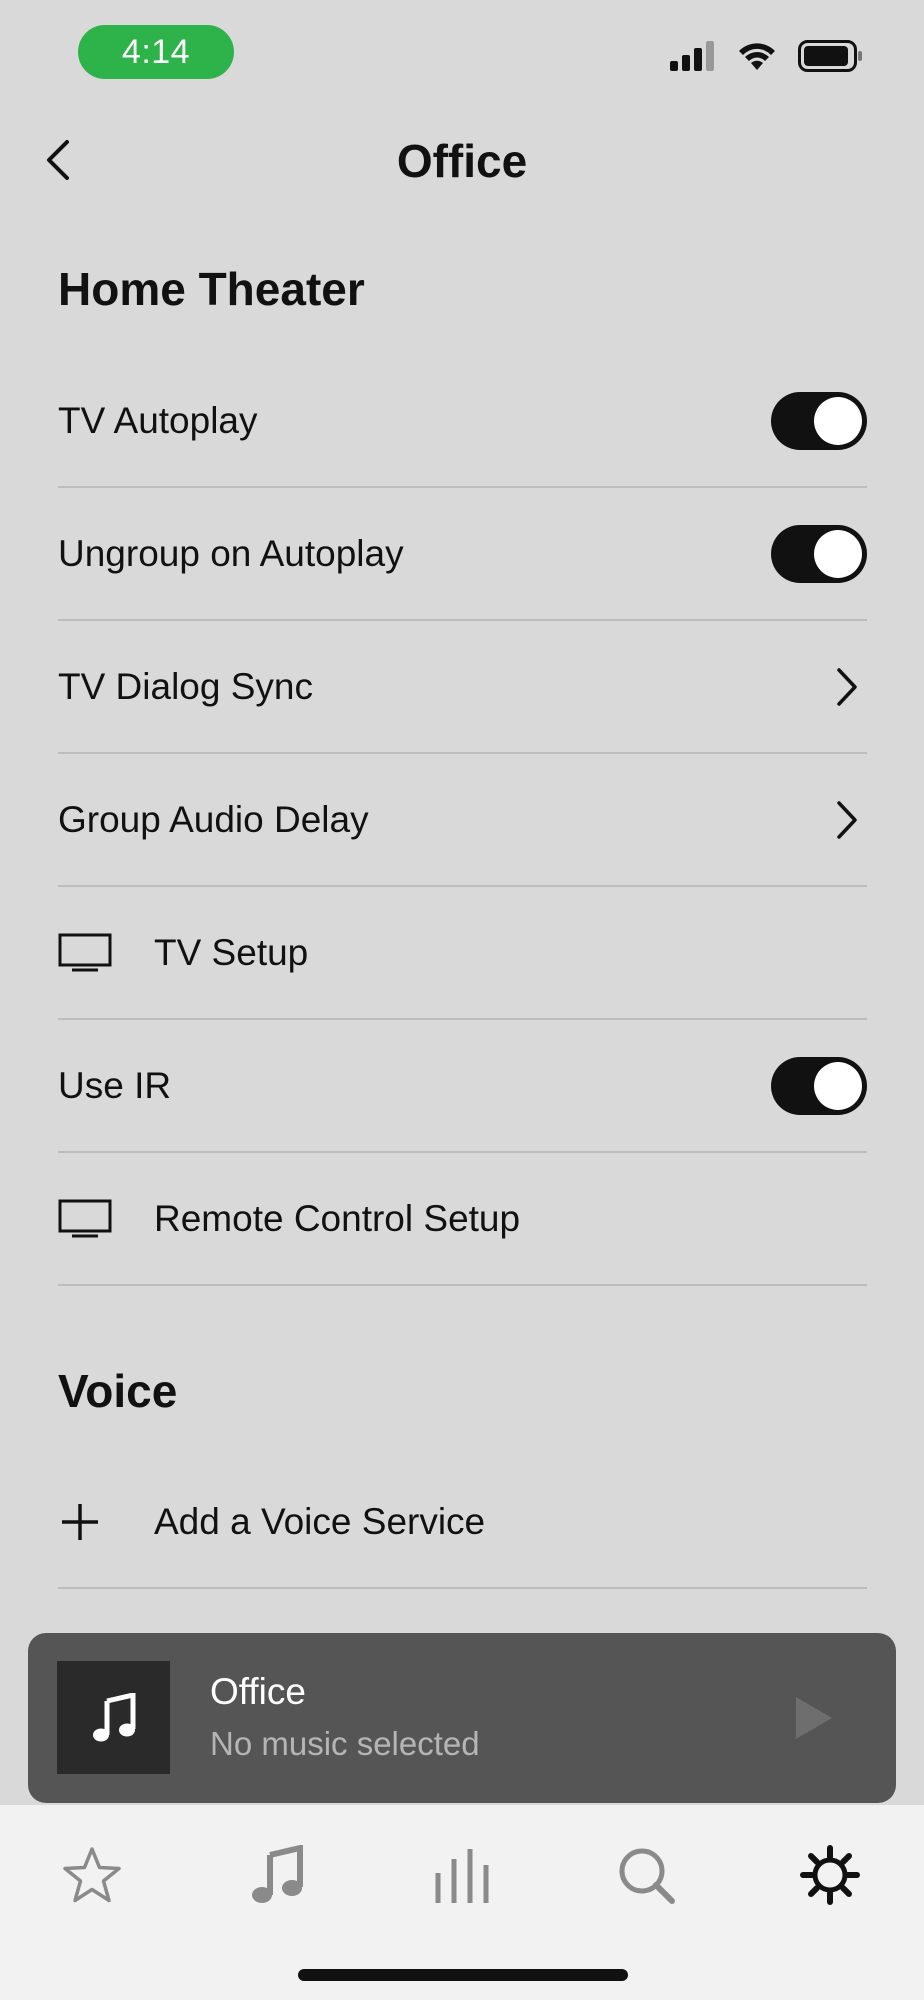 The width and height of the screenshot is (924, 2000). I want to click on use-ir-toggle, so click(819, 1085).